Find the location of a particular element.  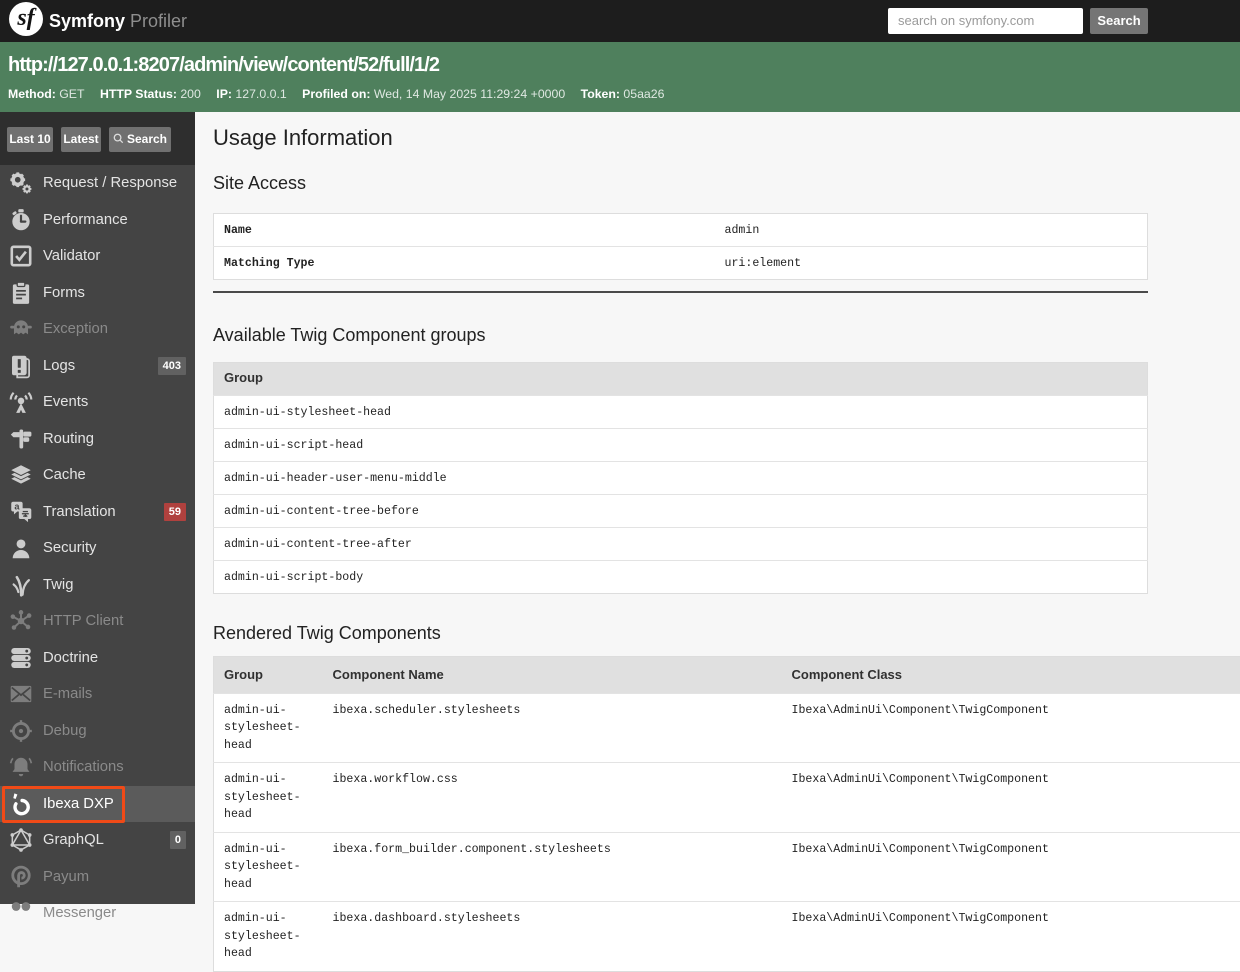

svg-text: a is located at coordinates (17, 506).